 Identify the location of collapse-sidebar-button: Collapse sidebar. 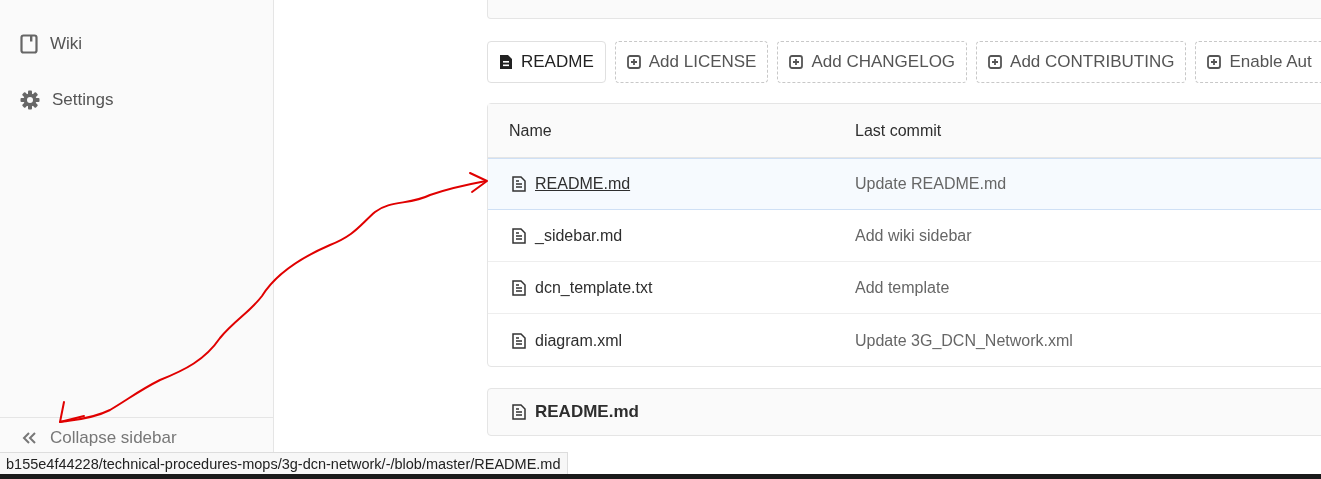
(88, 438).